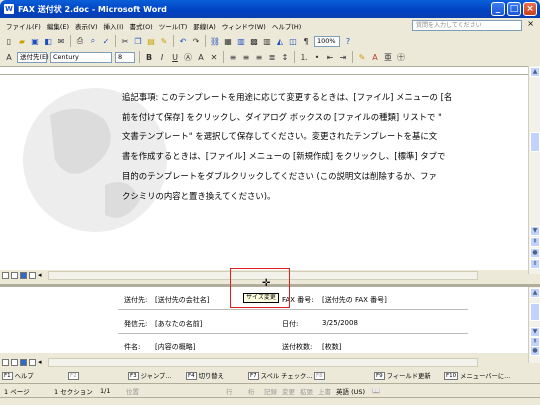 This screenshot has width=540, height=405. Describe the element at coordinates (9, 9) in the screenshot. I see `word-app-icon: W` at that location.